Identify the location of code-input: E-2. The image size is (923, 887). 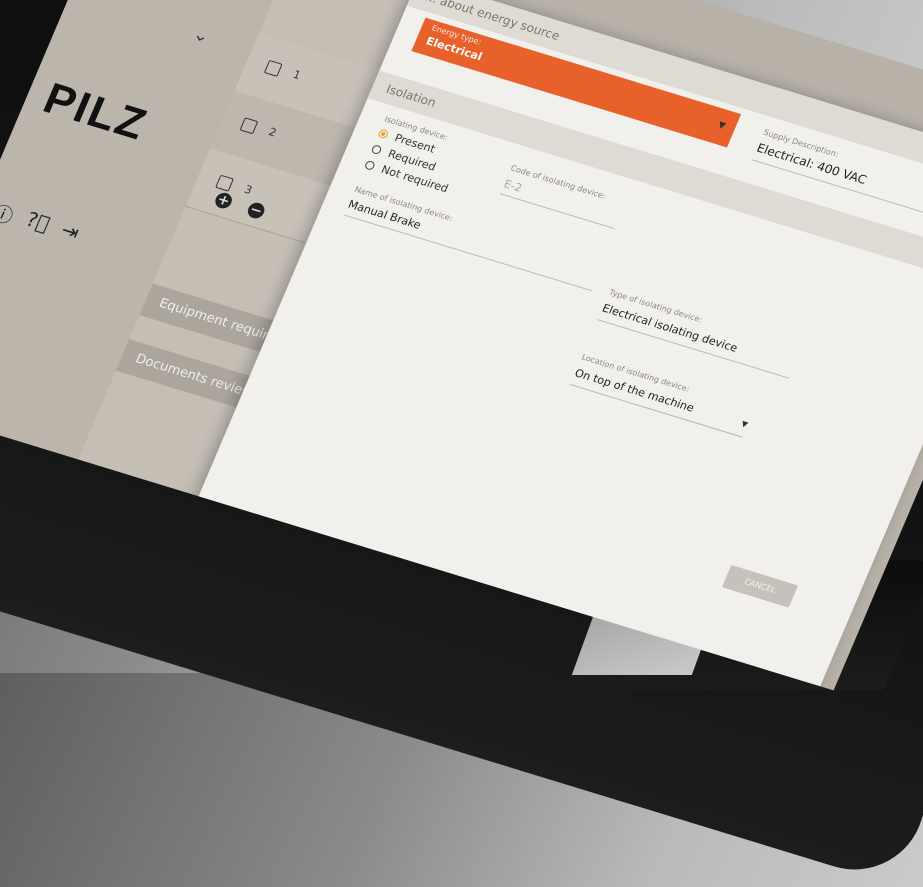
(513, 185).